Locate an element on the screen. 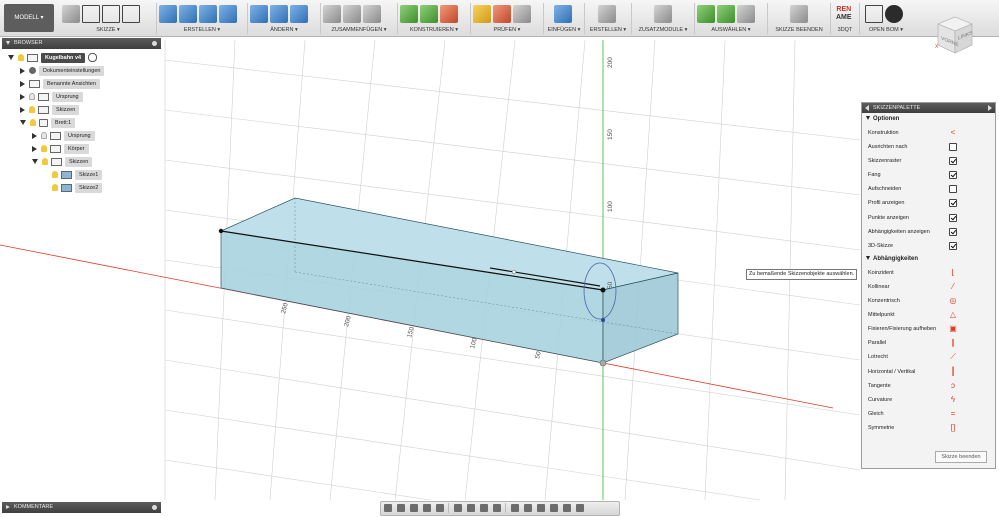  viewcube: VORNE LINKS X is located at coordinates (955, 35).